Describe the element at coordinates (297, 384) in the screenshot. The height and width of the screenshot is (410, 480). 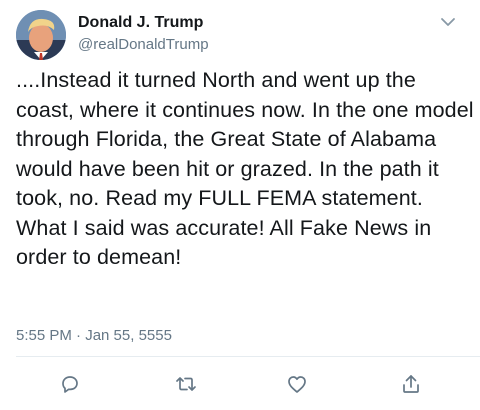
I see `like-icon` at that location.